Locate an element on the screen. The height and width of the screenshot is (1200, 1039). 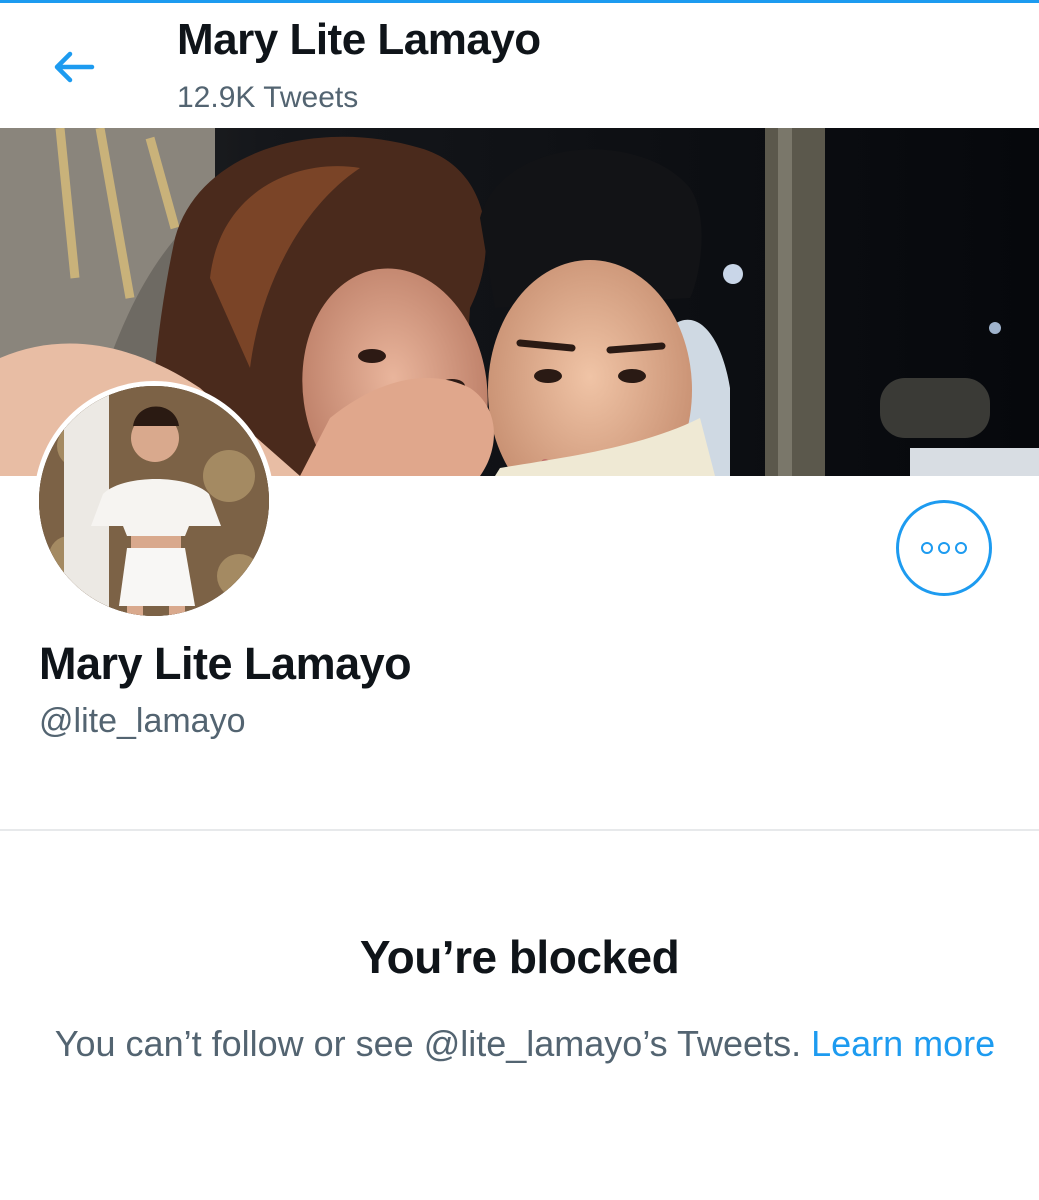
header-title: Mary Lite Lamayo is located at coordinates (359, 39).